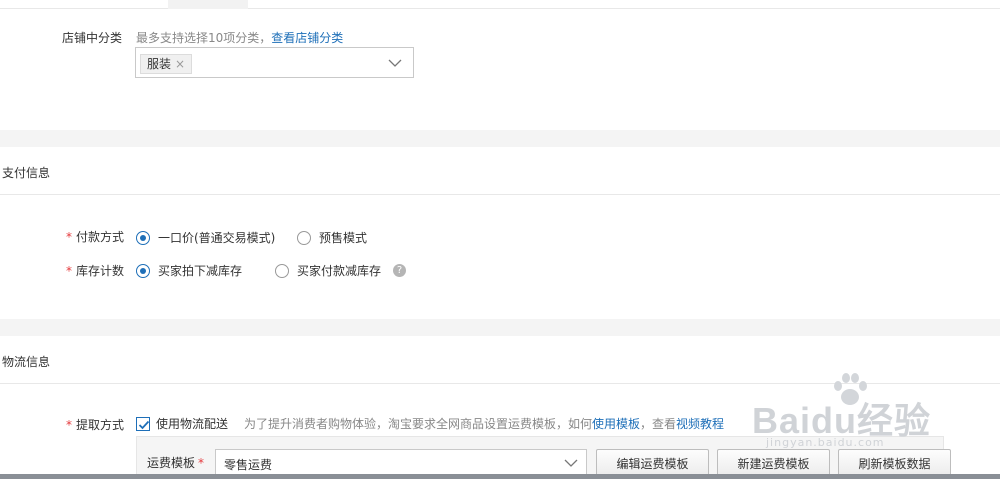 This screenshot has height=479, width=1000. What do you see at coordinates (418, 424) in the screenshot?
I see `logistics-hint-text: 为了提升消费者购物体验，淘宝要求全网商品设置运费模板，如何` at bounding box center [418, 424].